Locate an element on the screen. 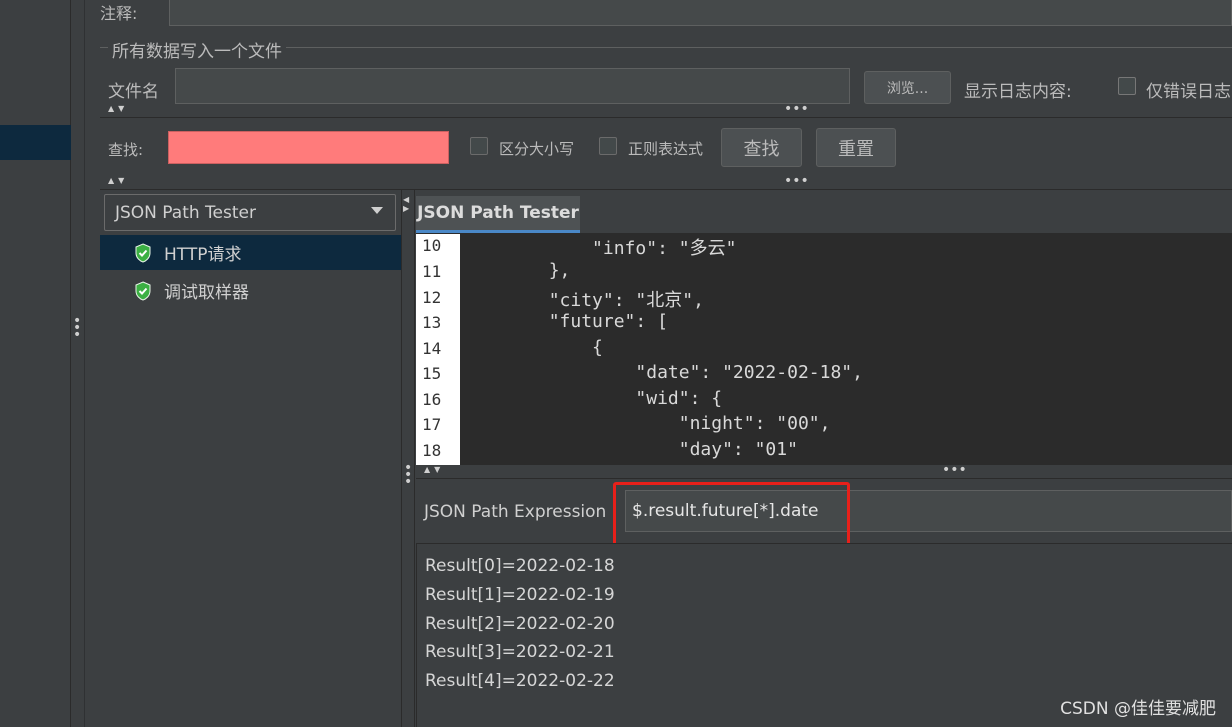 Image resolution: width=1232 pixels, height=727 pixels. line-number: 13 is located at coordinates (432, 322).